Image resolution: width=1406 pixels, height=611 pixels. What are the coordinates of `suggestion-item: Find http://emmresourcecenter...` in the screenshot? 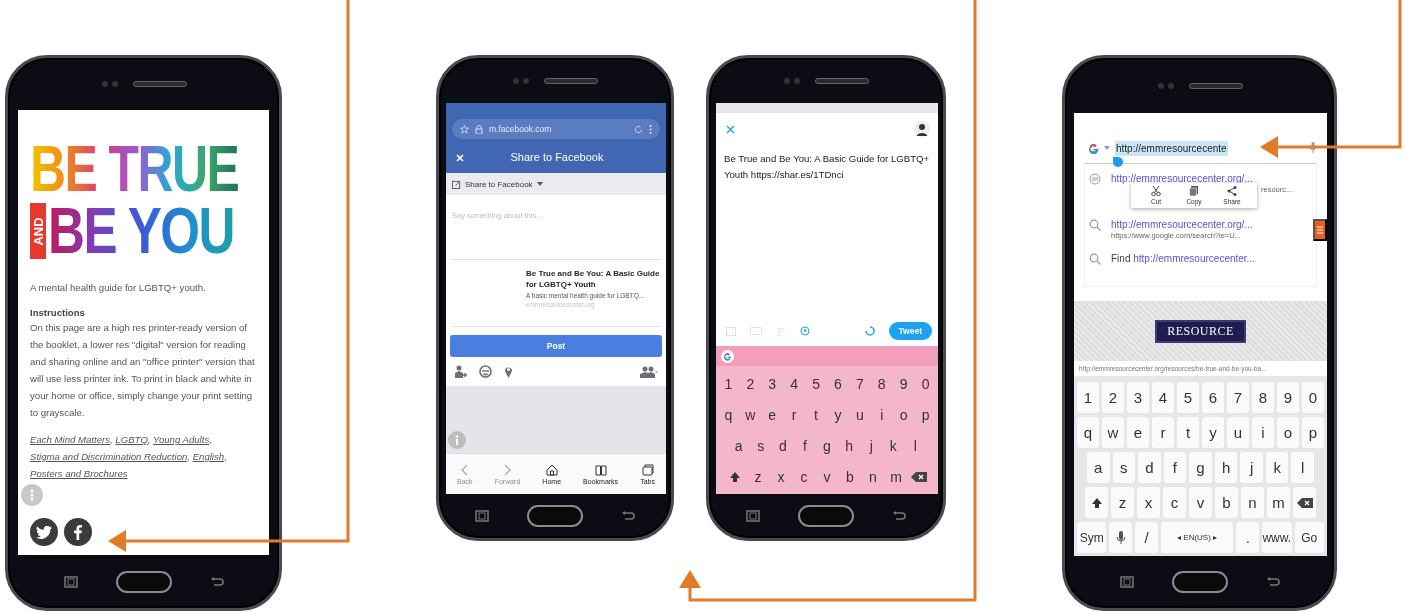 It's located at (1200, 265).